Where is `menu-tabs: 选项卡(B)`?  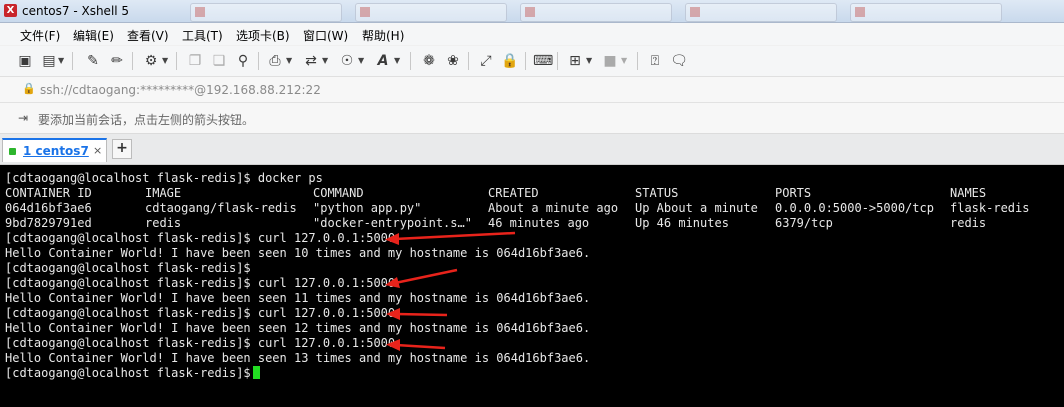 menu-tabs: 选项卡(B) is located at coordinates (263, 35).